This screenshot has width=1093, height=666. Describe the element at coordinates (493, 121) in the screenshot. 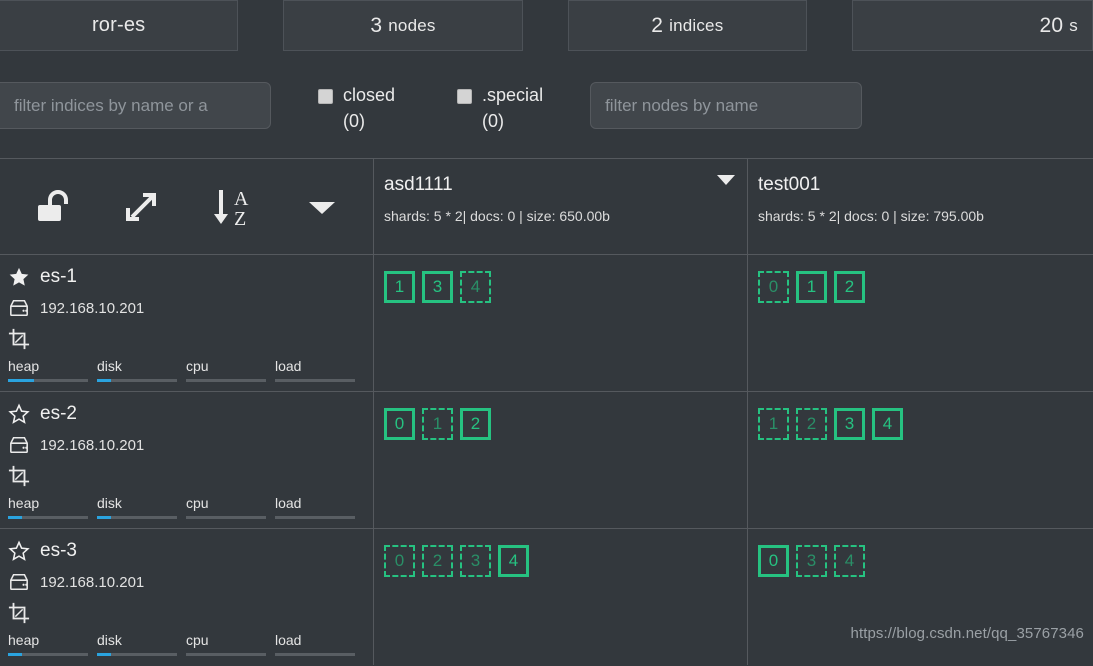

I see `special-count: (0)` at that location.